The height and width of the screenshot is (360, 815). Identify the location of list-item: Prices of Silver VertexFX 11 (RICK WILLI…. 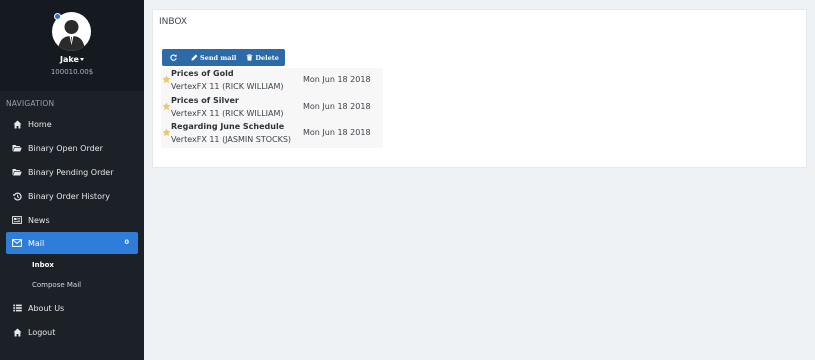
(272, 108).